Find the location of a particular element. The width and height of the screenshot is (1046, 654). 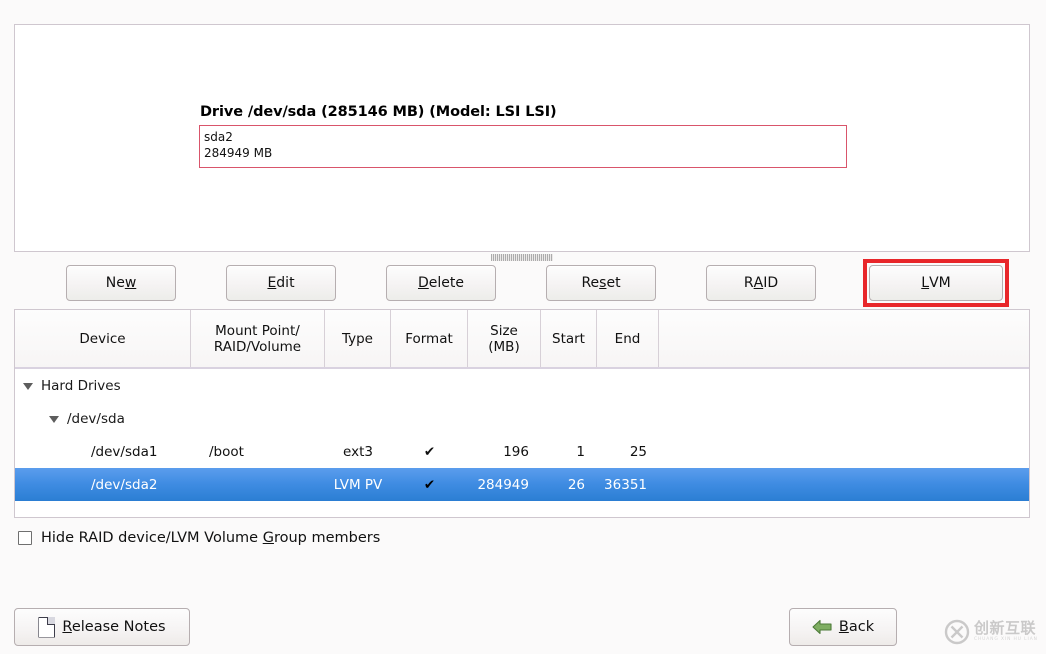

group-label: /dev/sda is located at coordinates (96, 418).